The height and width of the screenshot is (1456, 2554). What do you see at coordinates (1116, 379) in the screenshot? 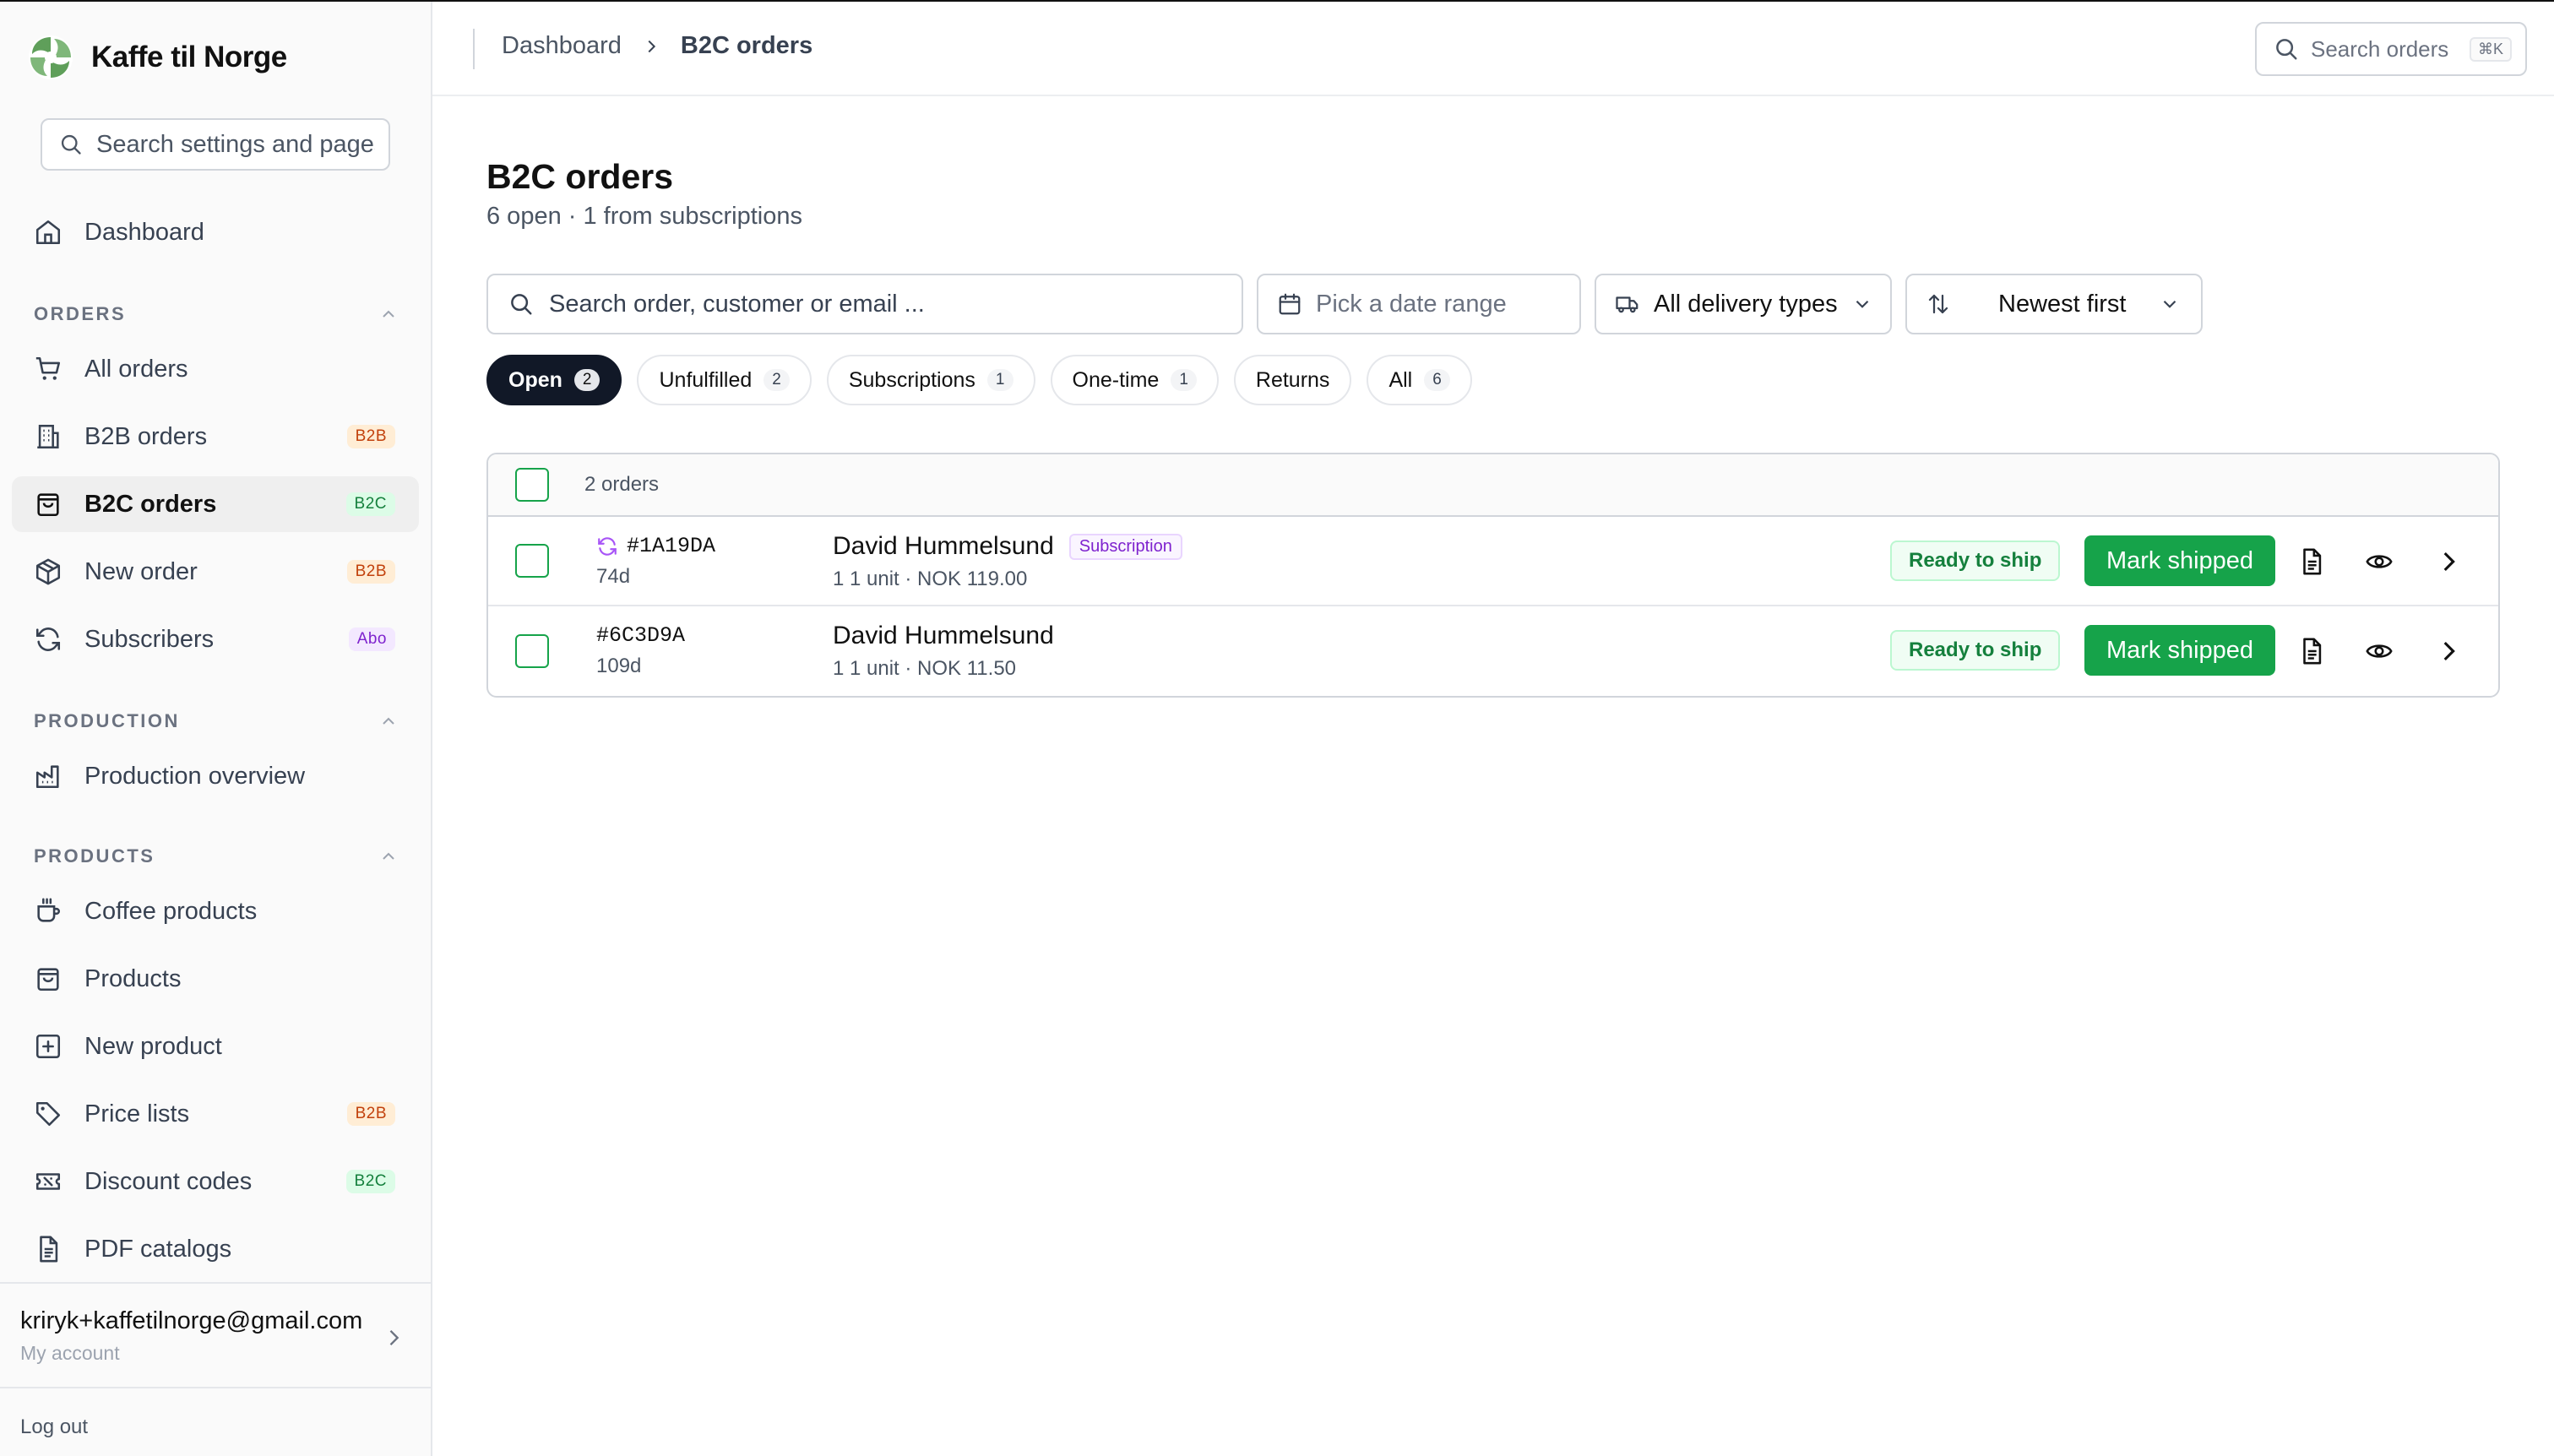
I see `tab-label: One-time` at bounding box center [1116, 379].